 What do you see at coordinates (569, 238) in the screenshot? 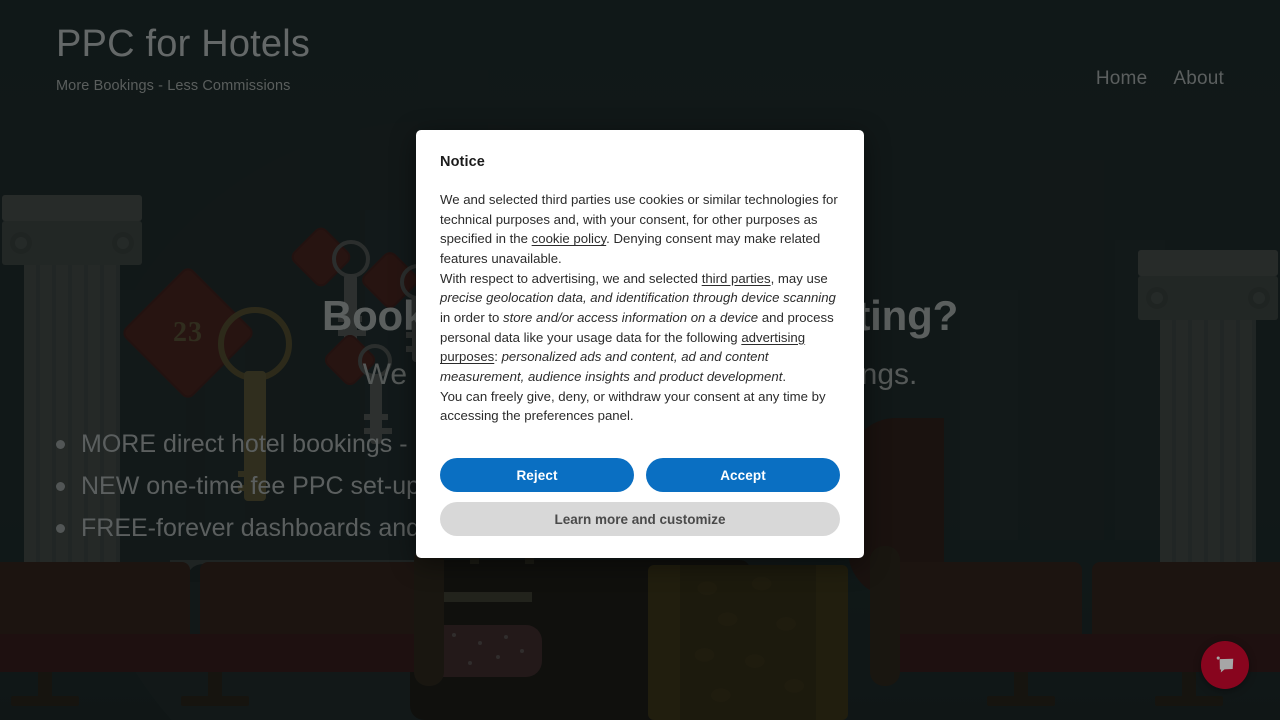
I see `cookie-policy-link: cookie policy` at bounding box center [569, 238].